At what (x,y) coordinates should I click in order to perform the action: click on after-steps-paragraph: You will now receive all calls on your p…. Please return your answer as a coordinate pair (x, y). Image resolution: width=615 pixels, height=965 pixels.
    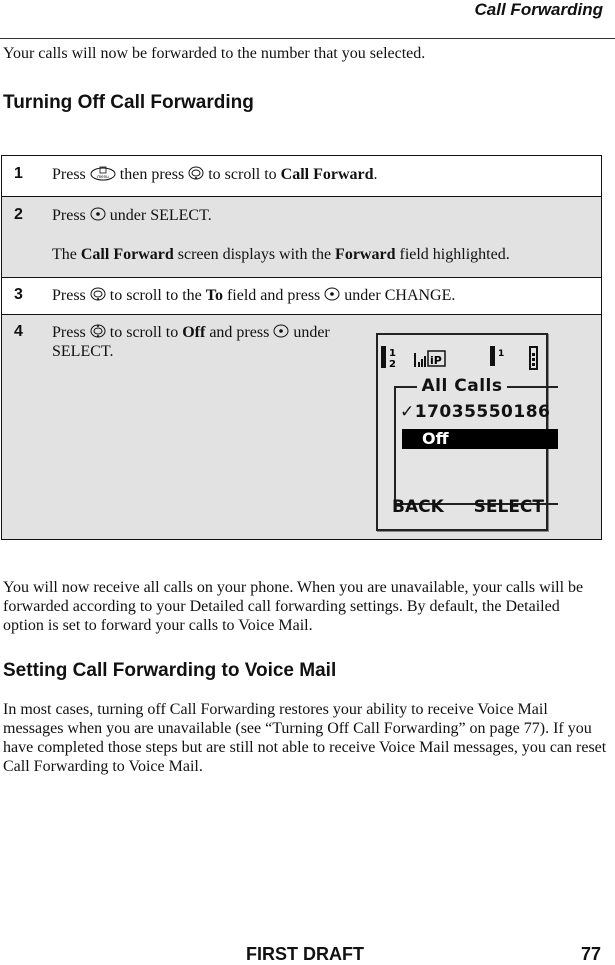
    Looking at the image, I should click on (293, 606).